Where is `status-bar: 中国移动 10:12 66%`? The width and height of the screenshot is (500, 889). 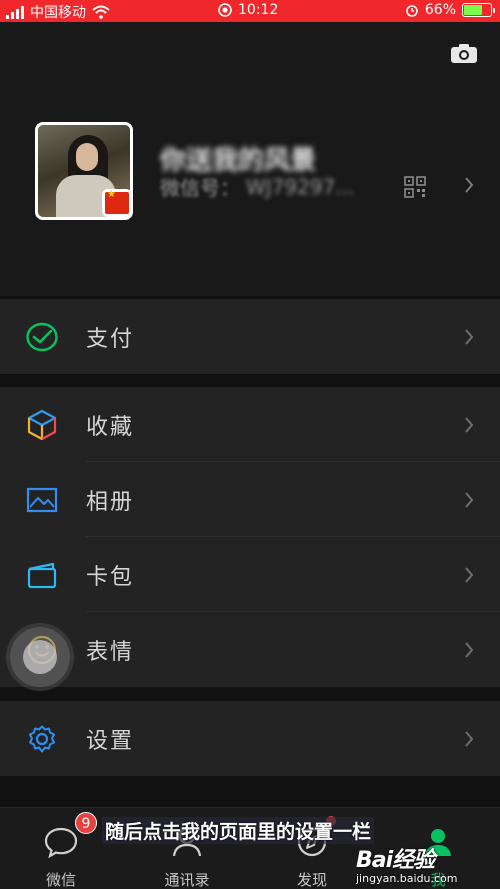
status-bar: 中国移动 10:12 66% is located at coordinates (250, 11).